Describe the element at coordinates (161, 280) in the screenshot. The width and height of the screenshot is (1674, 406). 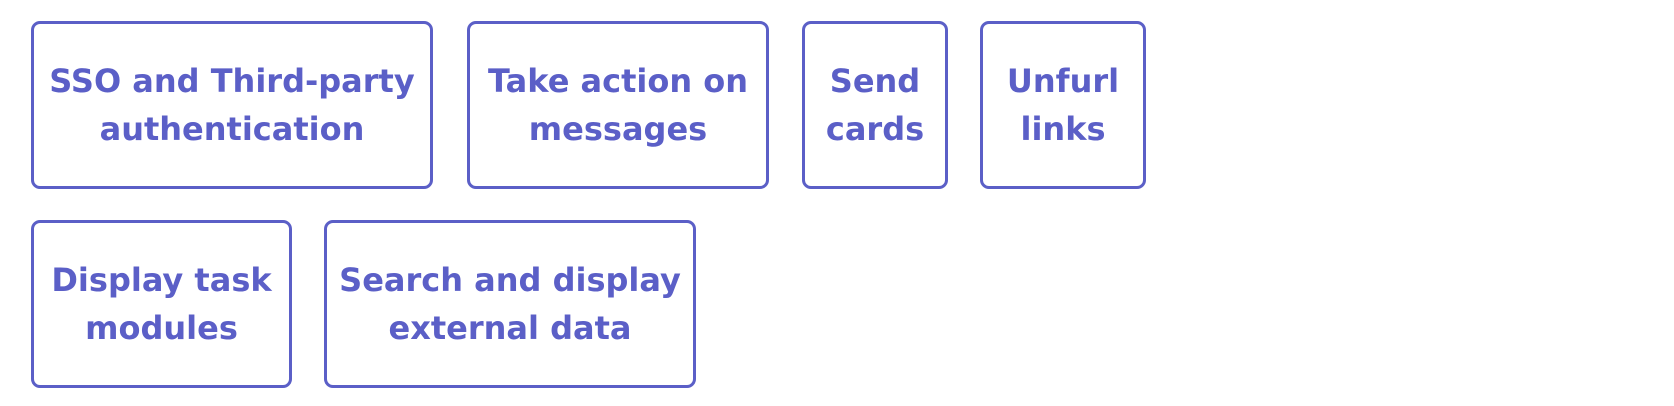
I see `card-label-line-1: Display task` at that location.